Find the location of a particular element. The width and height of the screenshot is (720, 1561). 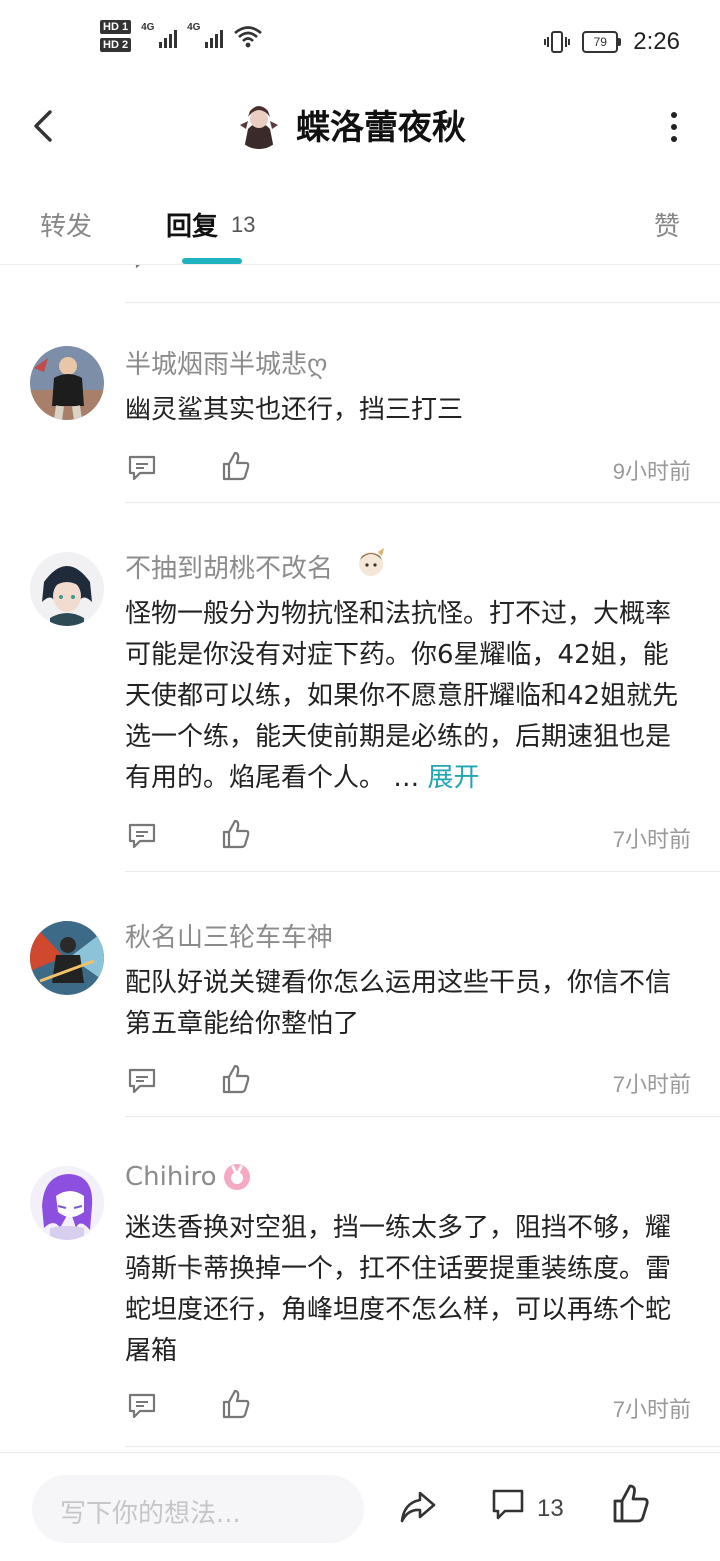

share-icon is located at coordinates (418, 1507).